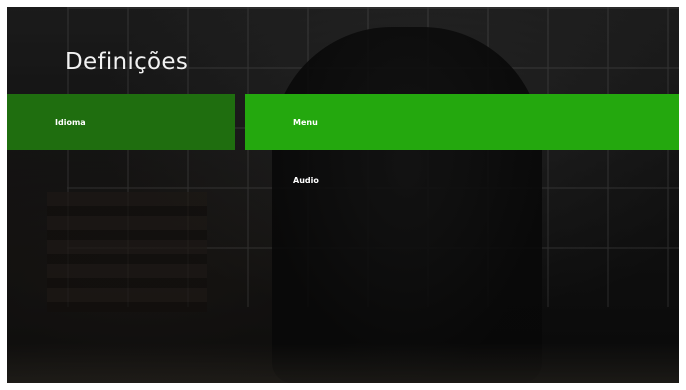  What do you see at coordinates (70, 122) in the screenshot?
I see `menu-item-label: Idioma` at bounding box center [70, 122].